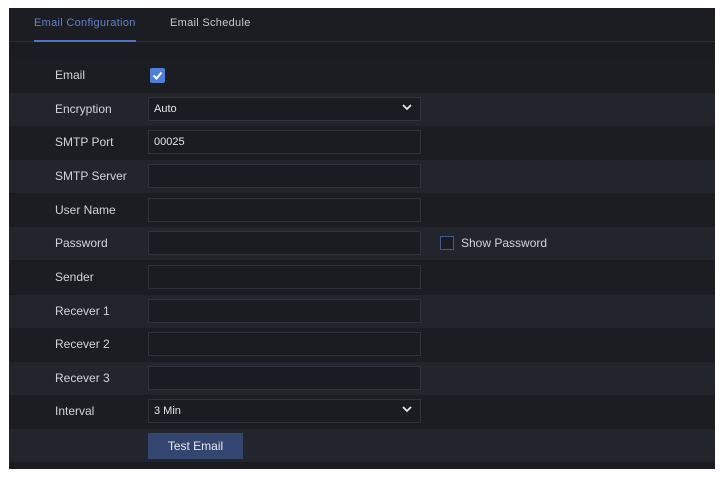 The height and width of the screenshot is (477, 724). What do you see at coordinates (82, 344) in the screenshot?
I see `receiver-2-label: Recever 2` at bounding box center [82, 344].